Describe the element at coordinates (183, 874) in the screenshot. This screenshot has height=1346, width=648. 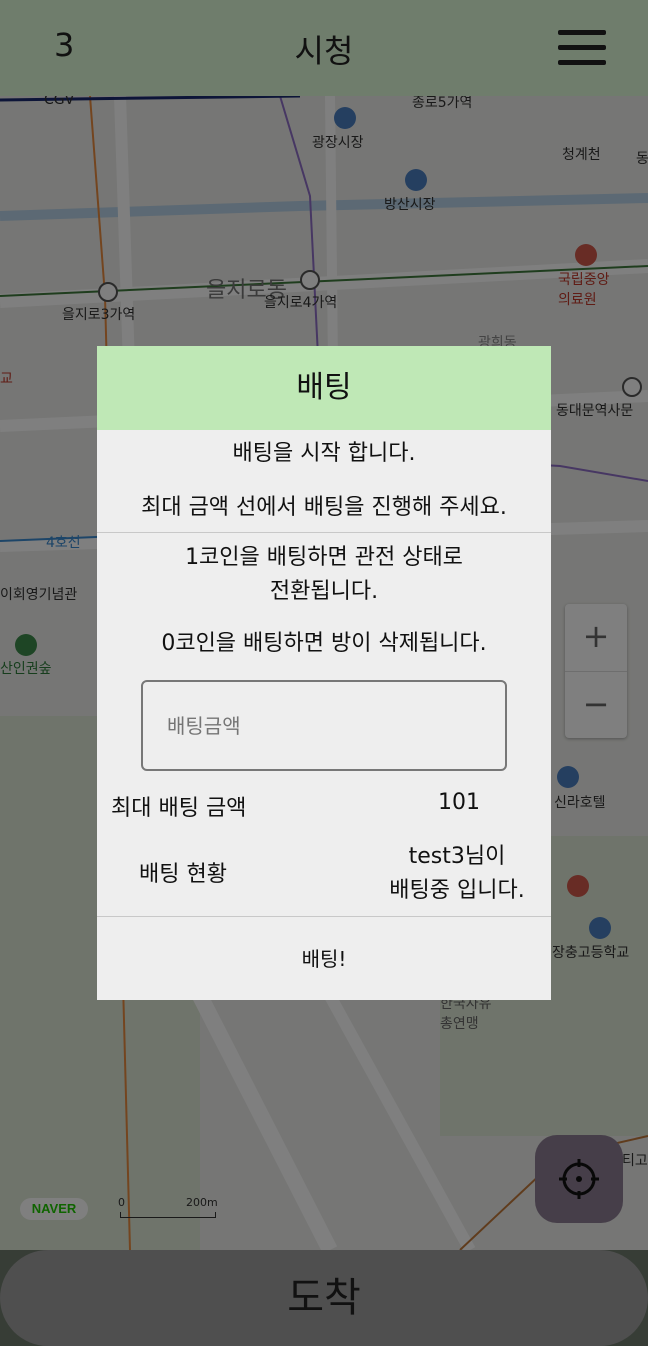
I see `bet-status-label: 배팅 현황` at that location.